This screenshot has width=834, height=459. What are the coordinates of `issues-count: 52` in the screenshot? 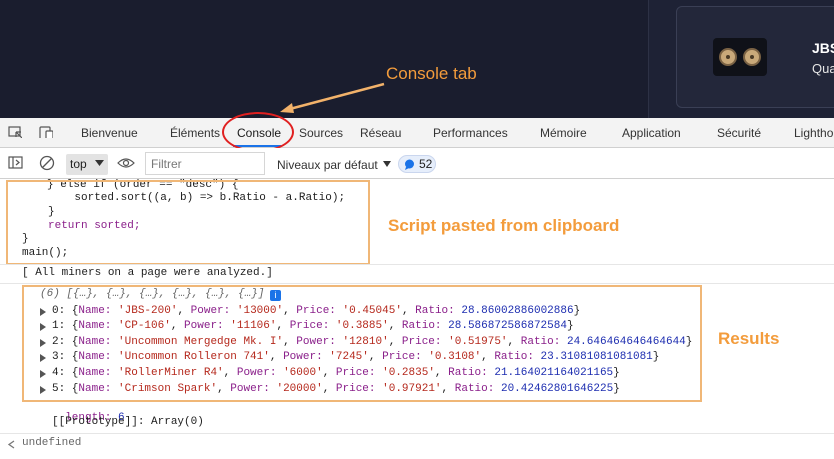 It's located at (426, 164).